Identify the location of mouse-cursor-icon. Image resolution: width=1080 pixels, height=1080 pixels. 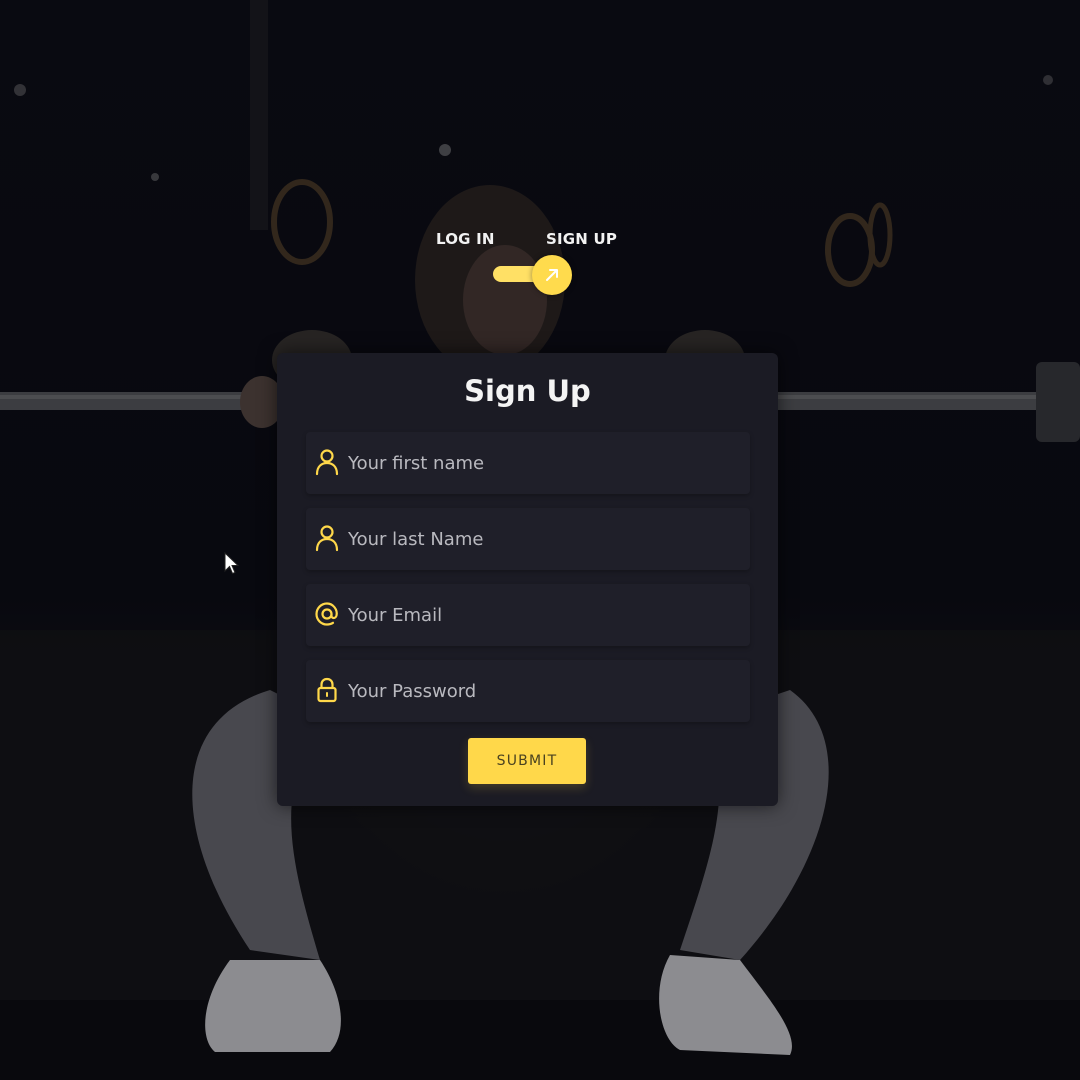
(232, 563).